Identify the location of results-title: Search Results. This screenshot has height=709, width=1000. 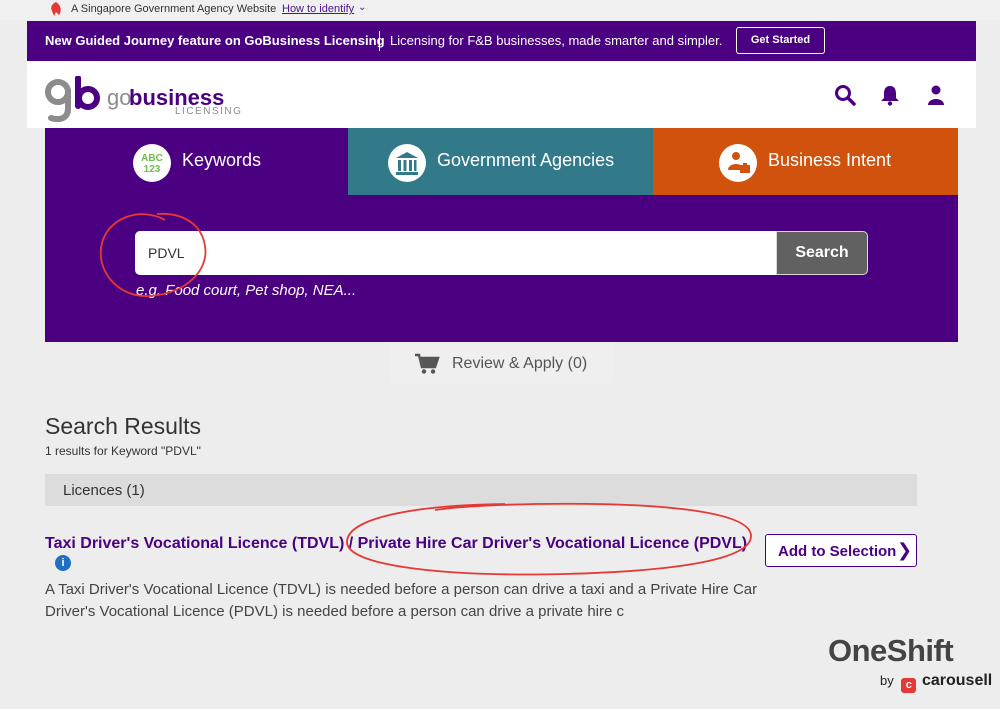
(123, 426).